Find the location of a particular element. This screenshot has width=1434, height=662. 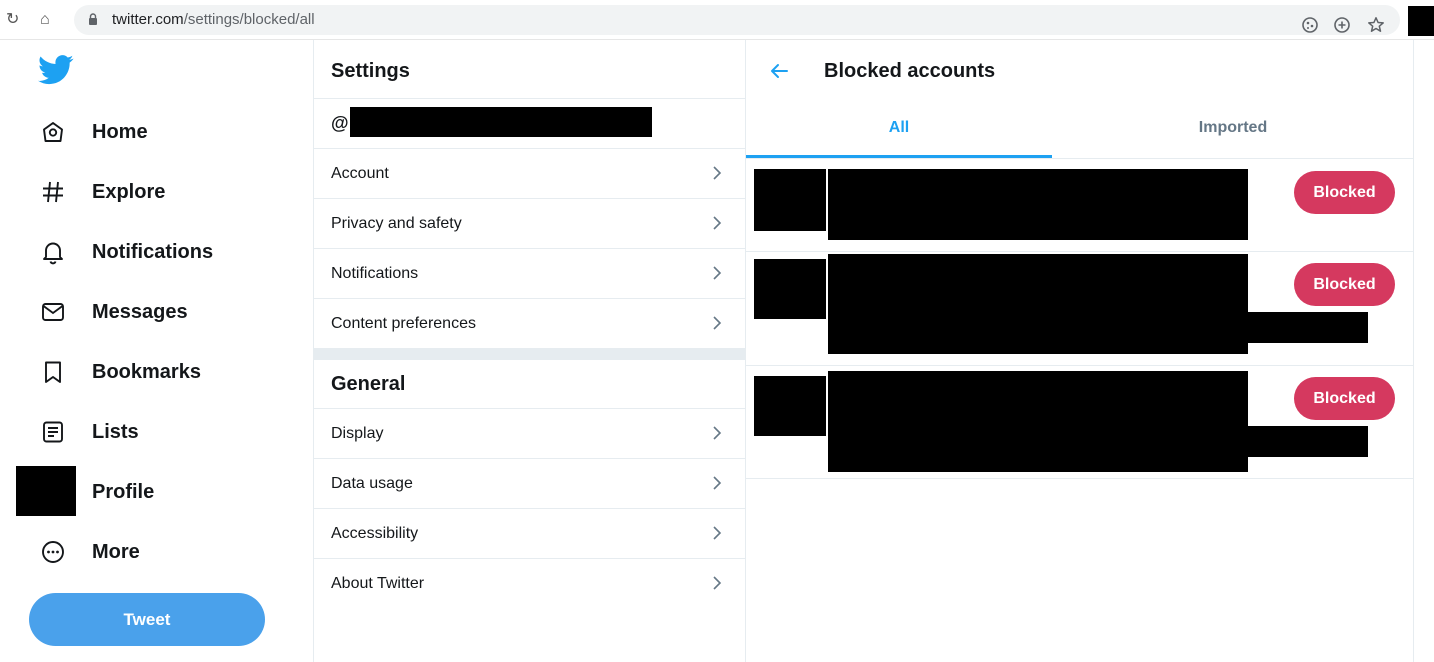

lock-icon is located at coordinates (93, 19).